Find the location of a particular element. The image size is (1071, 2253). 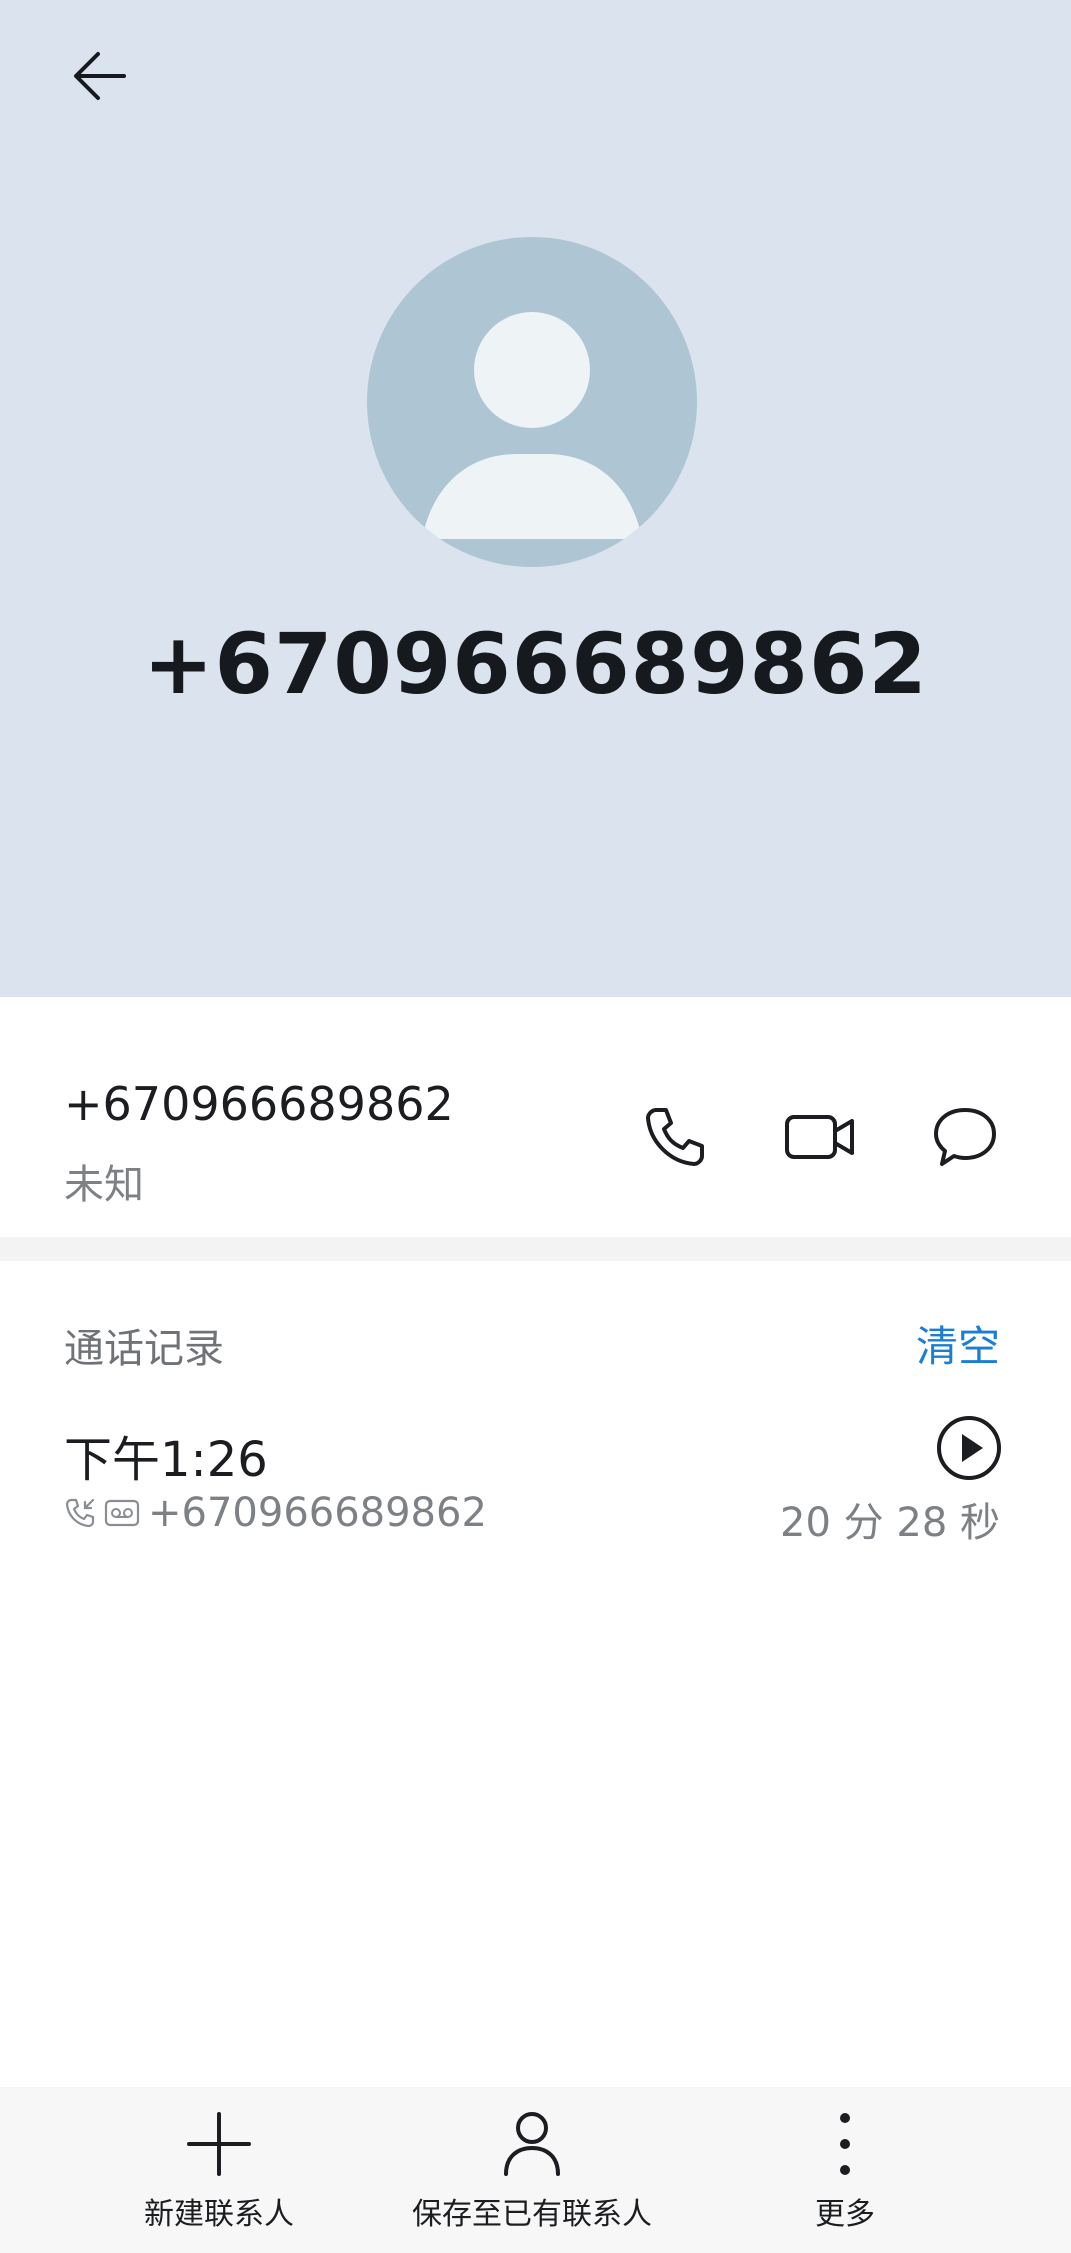

video-call-button is located at coordinates (820, 1137).